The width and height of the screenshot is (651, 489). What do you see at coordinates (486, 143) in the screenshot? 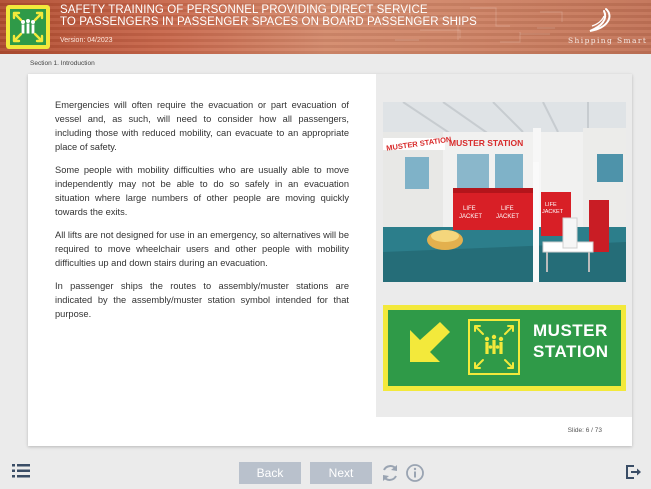
I see `wall-sign-right: MUSTER STATION` at bounding box center [486, 143].